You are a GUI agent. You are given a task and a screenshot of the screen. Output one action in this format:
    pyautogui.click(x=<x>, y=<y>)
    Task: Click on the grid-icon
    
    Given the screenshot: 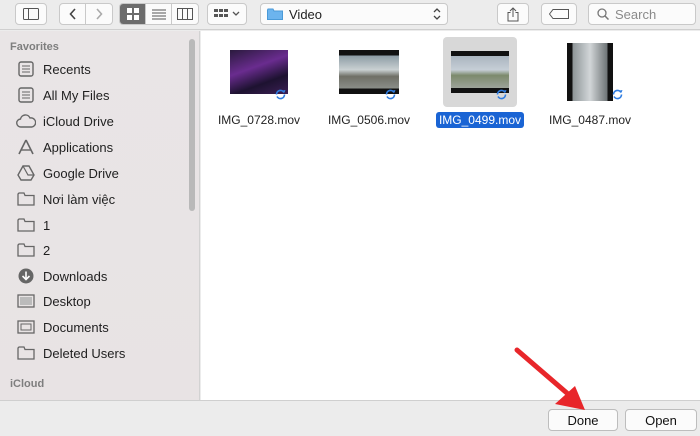 What is the action you would take?
    pyautogui.click(x=132, y=14)
    